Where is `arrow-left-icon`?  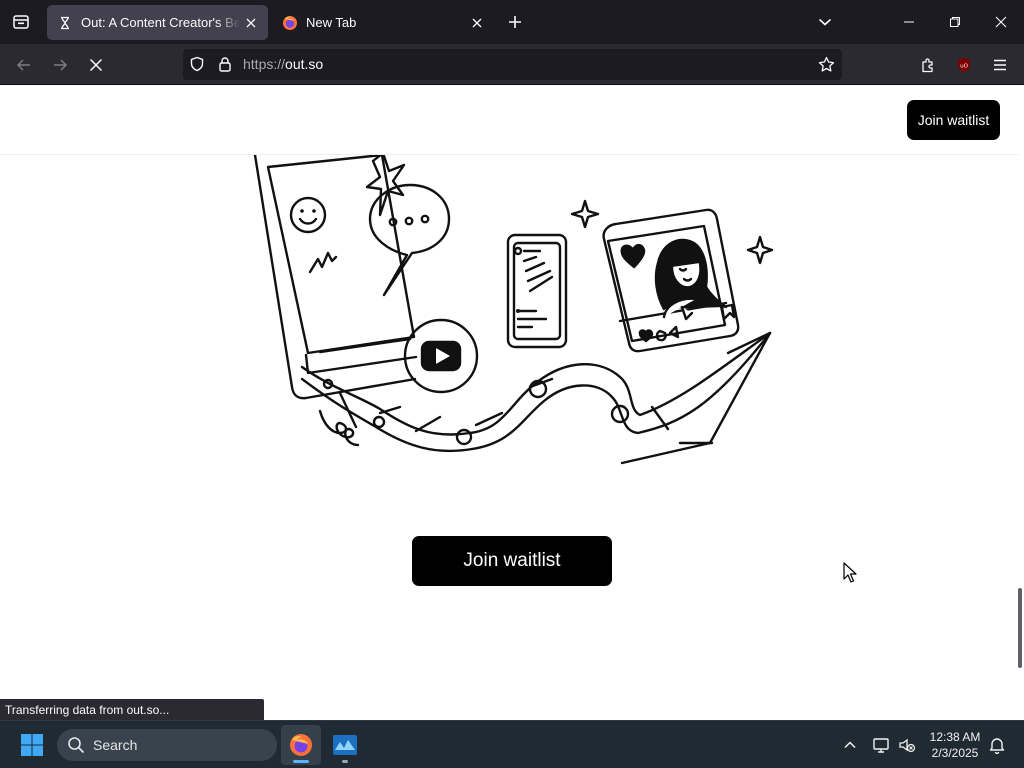 arrow-left-icon is located at coordinates (23, 65).